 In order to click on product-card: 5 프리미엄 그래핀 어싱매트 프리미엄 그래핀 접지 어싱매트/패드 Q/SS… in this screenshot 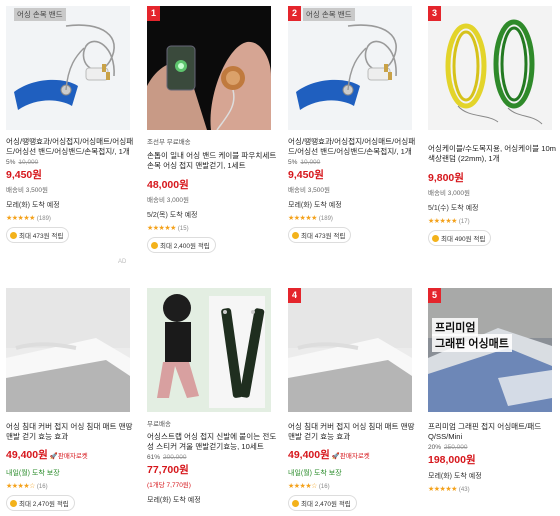, I will do `click(494, 390)`.